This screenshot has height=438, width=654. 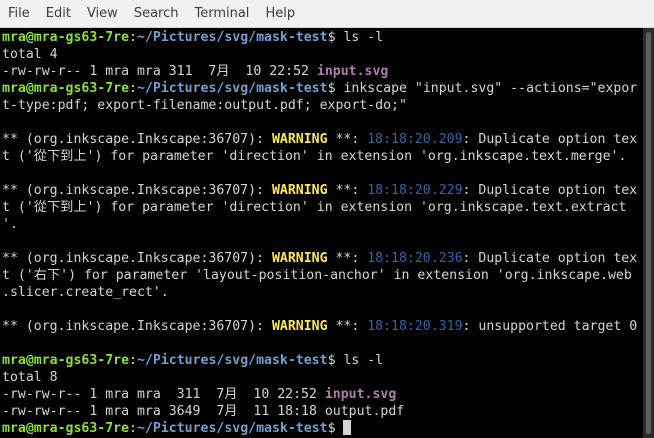 I want to click on terminal-line: total 8, so click(x=322, y=377).